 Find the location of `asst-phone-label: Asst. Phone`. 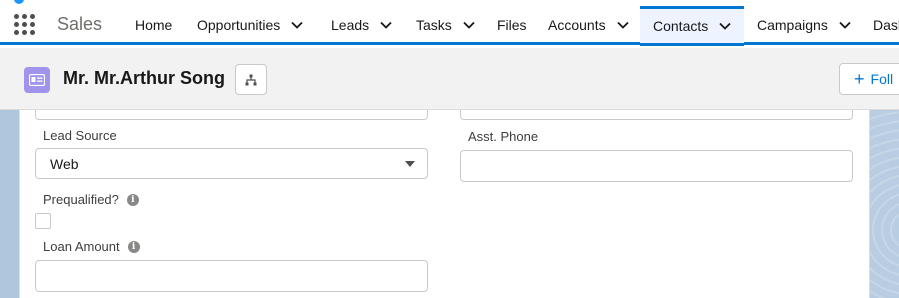

asst-phone-label: Asst. Phone is located at coordinates (503, 136).